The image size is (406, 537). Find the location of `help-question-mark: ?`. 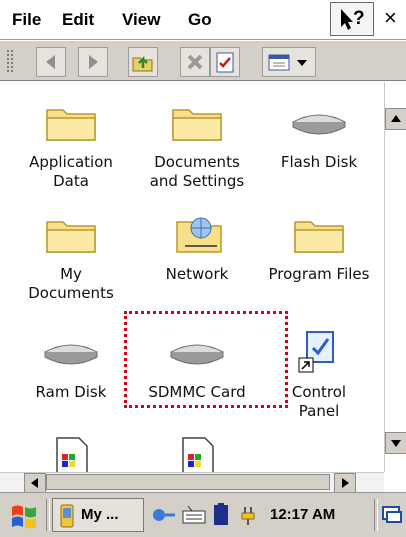

help-question-mark: ? is located at coordinates (359, 18).